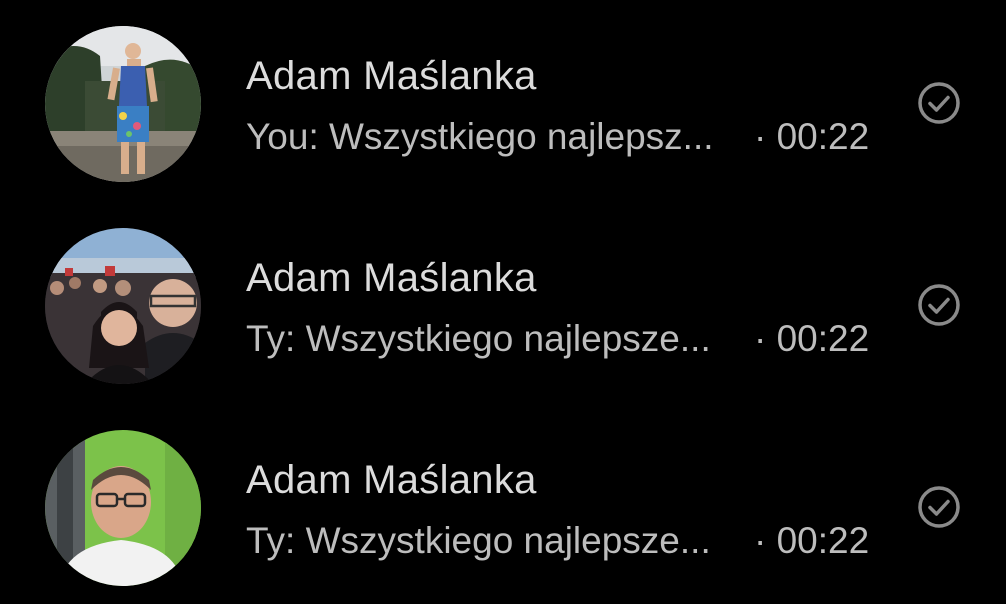  I want to click on avatar-photo-portrait, so click(123, 508).